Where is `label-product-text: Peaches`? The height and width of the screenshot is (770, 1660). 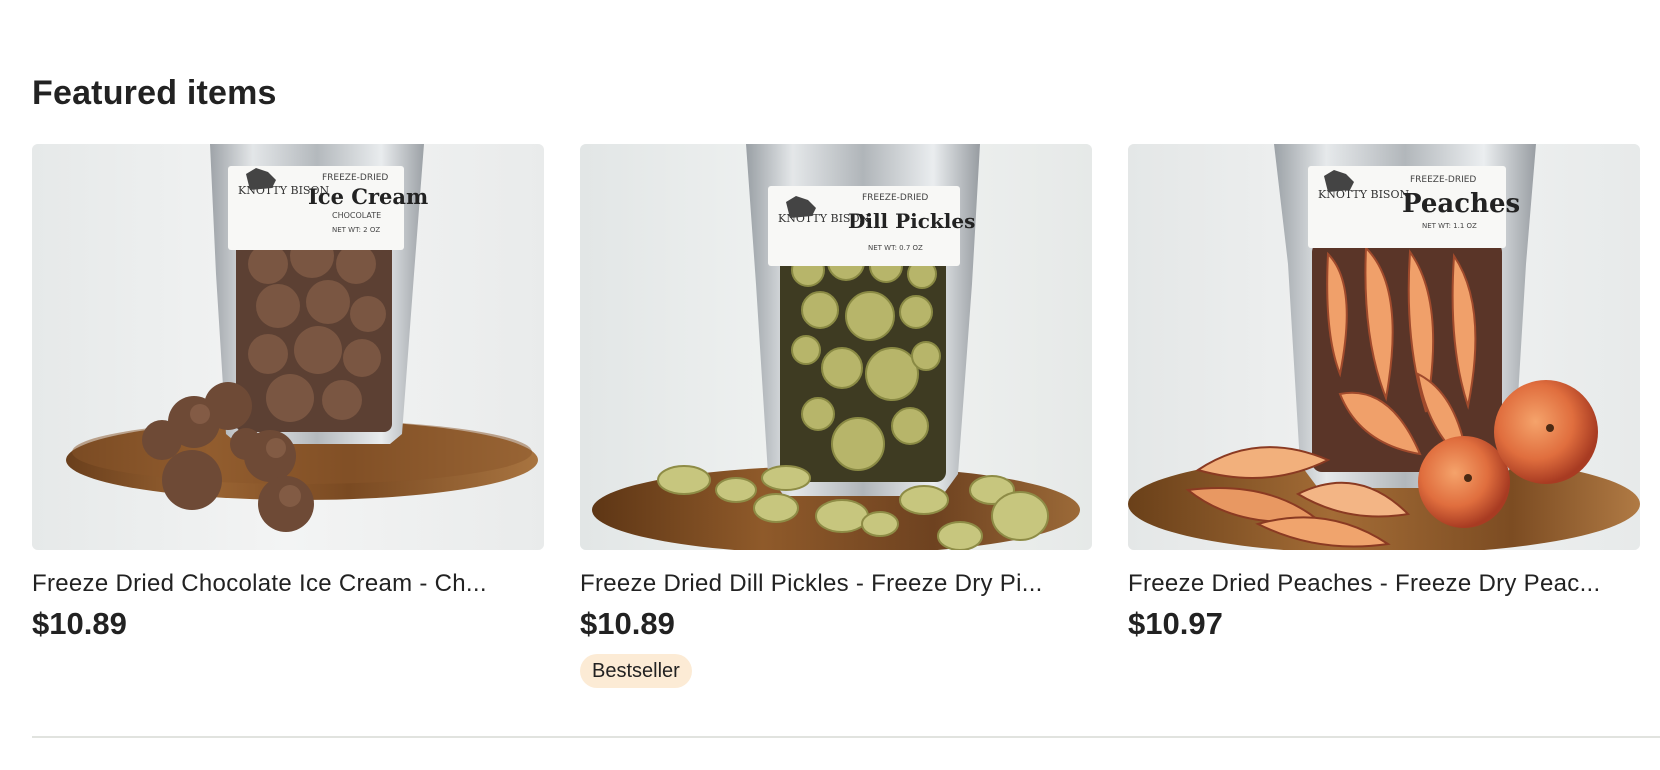
label-product-text: Peaches is located at coordinates (1461, 204).